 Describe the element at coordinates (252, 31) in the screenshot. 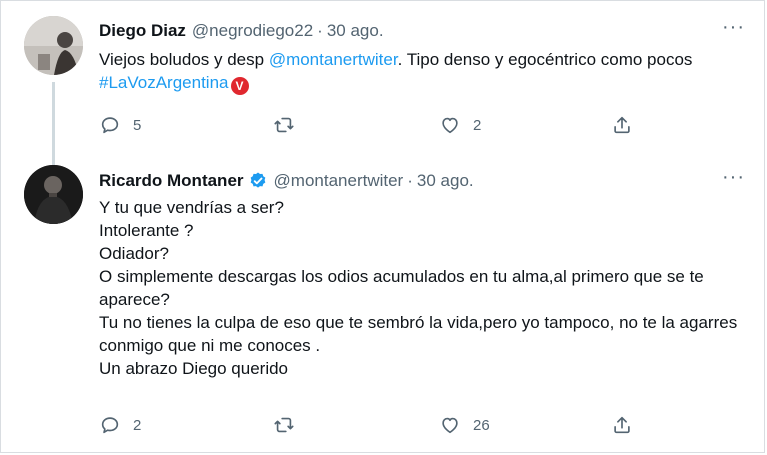

I see `user-handle: @negrodiego22` at that location.